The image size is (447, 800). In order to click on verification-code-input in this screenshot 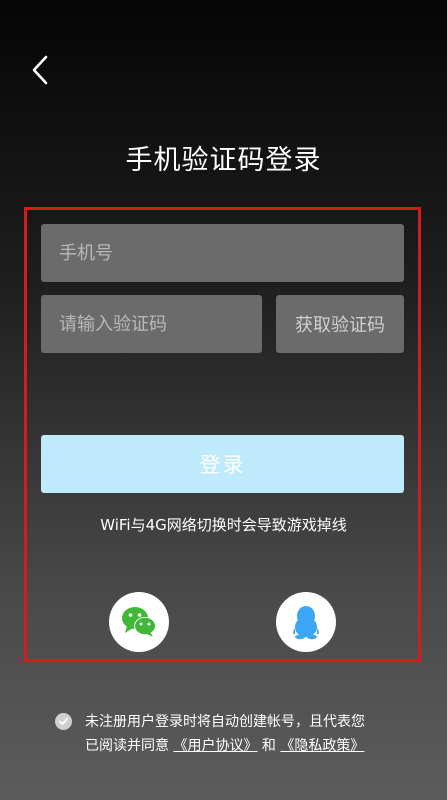, I will do `click(151, 324)`.